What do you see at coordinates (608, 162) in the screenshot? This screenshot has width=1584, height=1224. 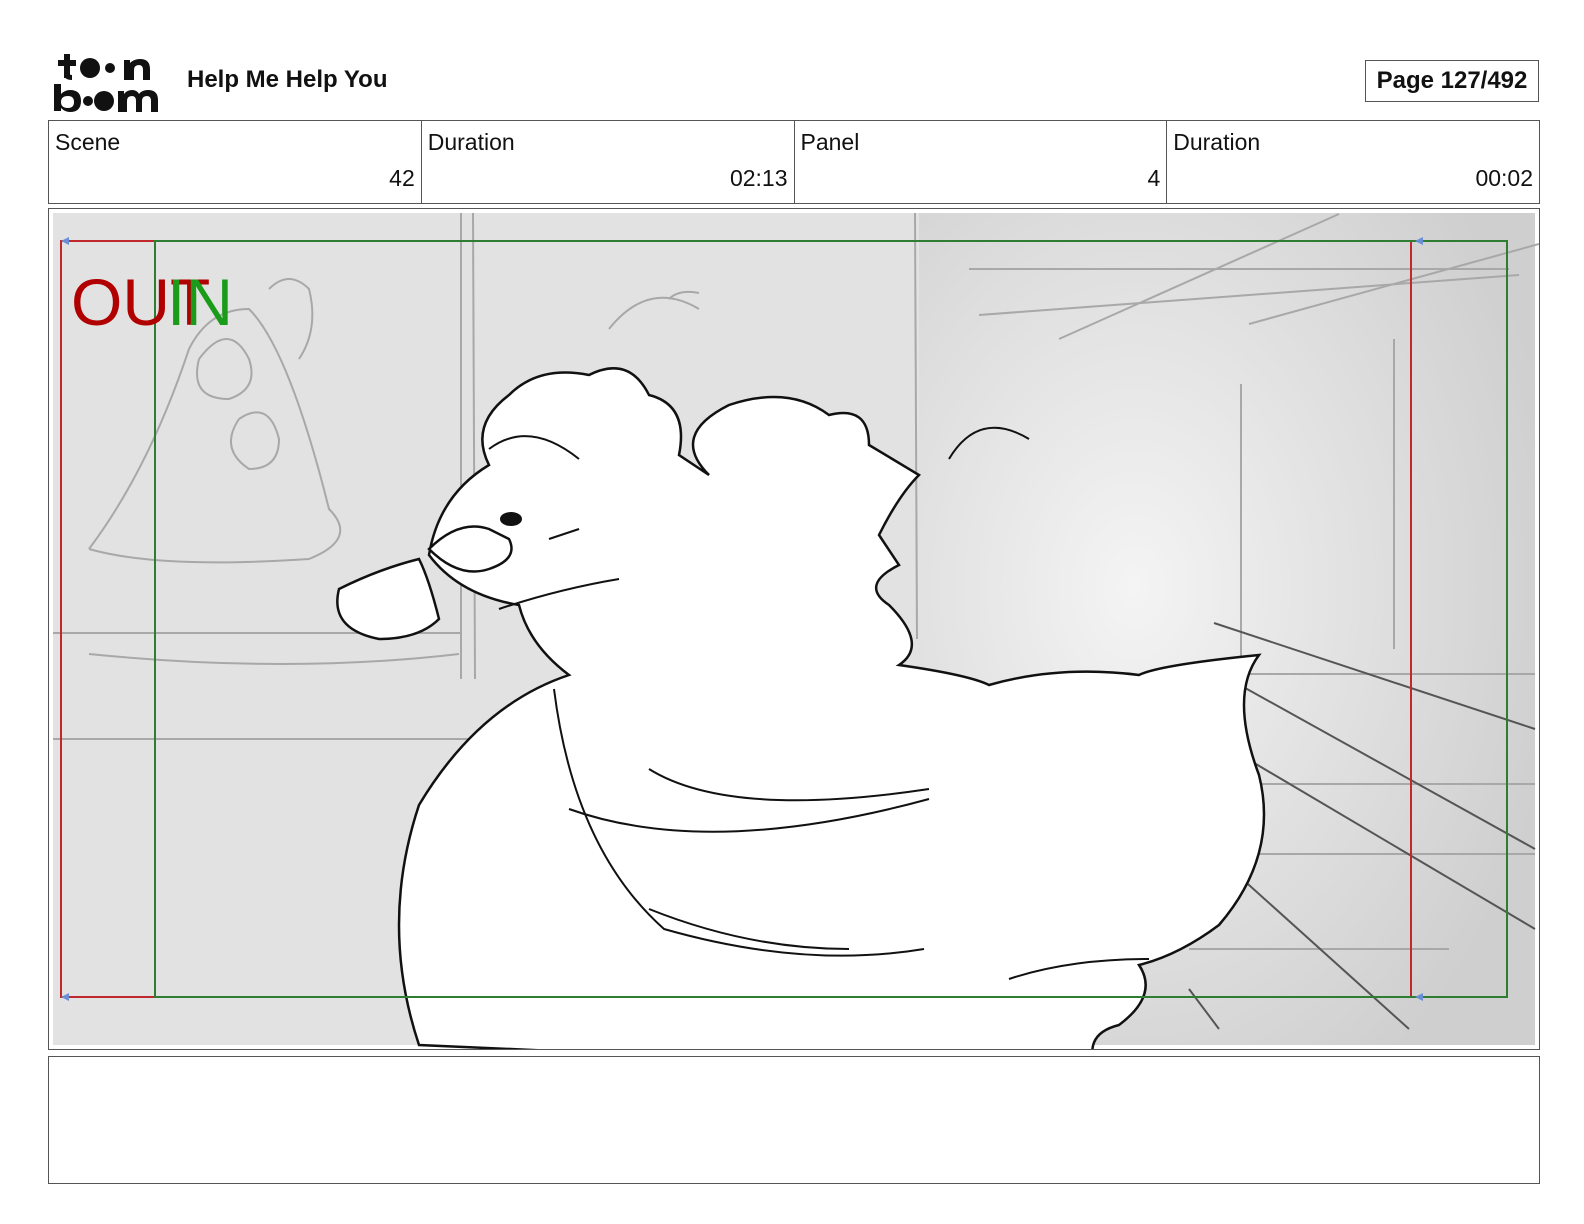 I see `scene-duration-cell: Duration 02:13` at bounding box center [608, 162].